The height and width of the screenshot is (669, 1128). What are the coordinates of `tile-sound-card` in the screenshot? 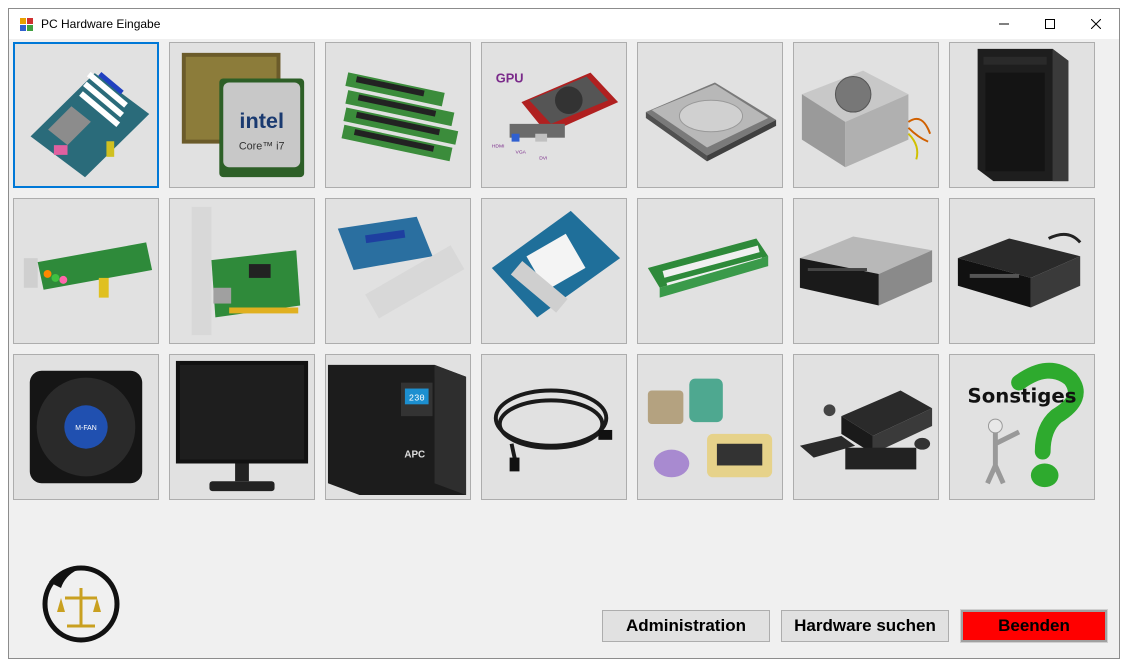 It's located at (86, 271).